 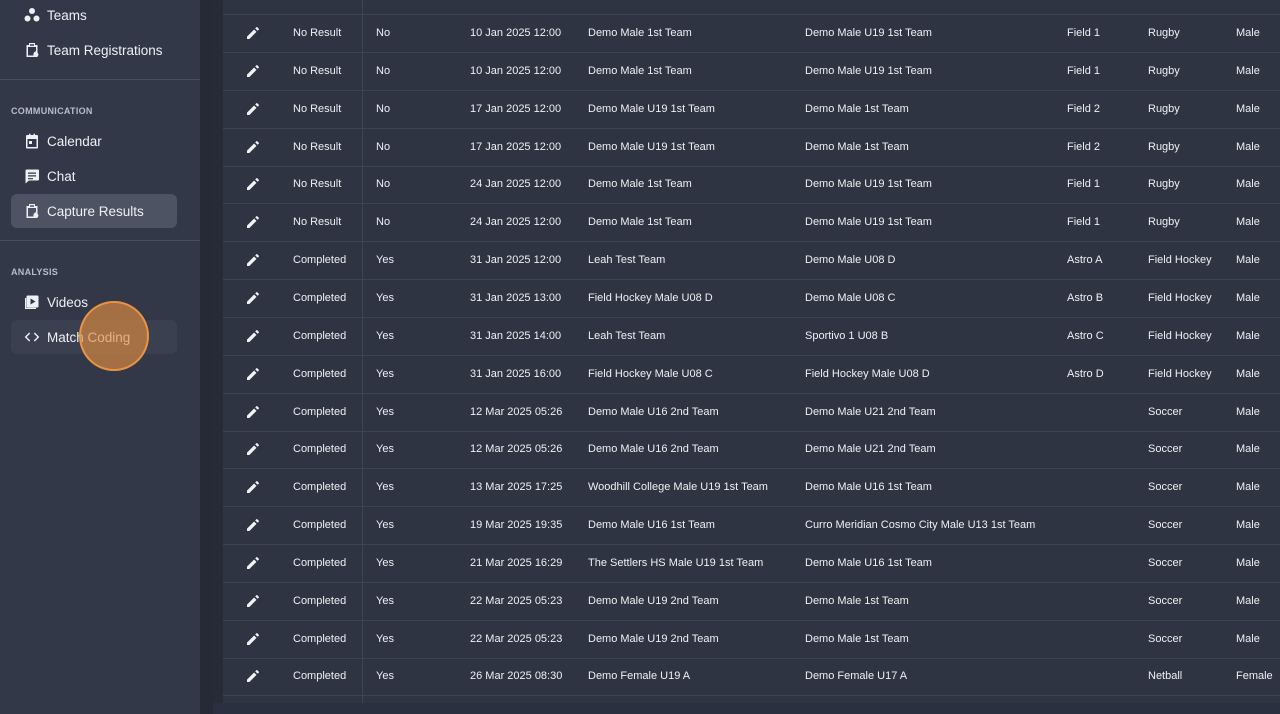 I want to click on sidebar-item-teams: Teams, so click(x=94, y=16).